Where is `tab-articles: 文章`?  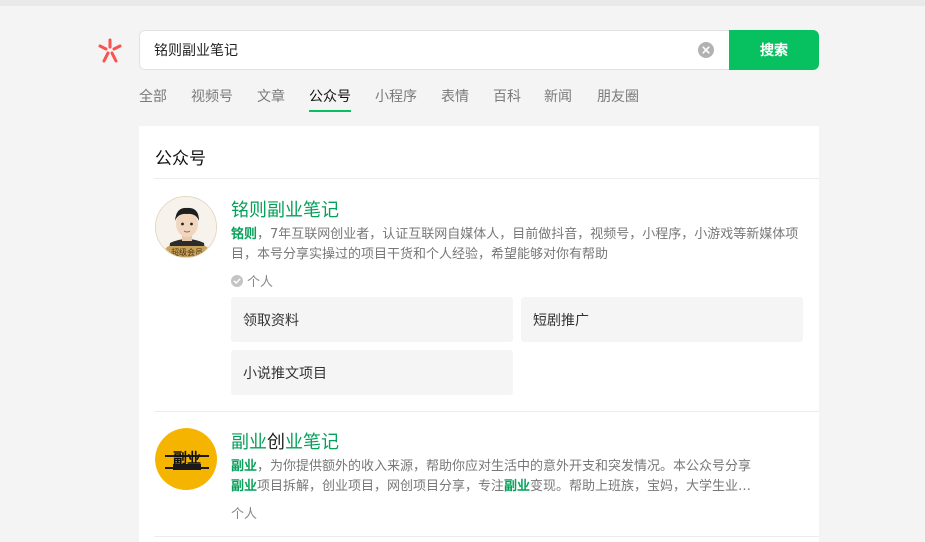
tab-articles: 文章 is located at coordinates (271, 96).